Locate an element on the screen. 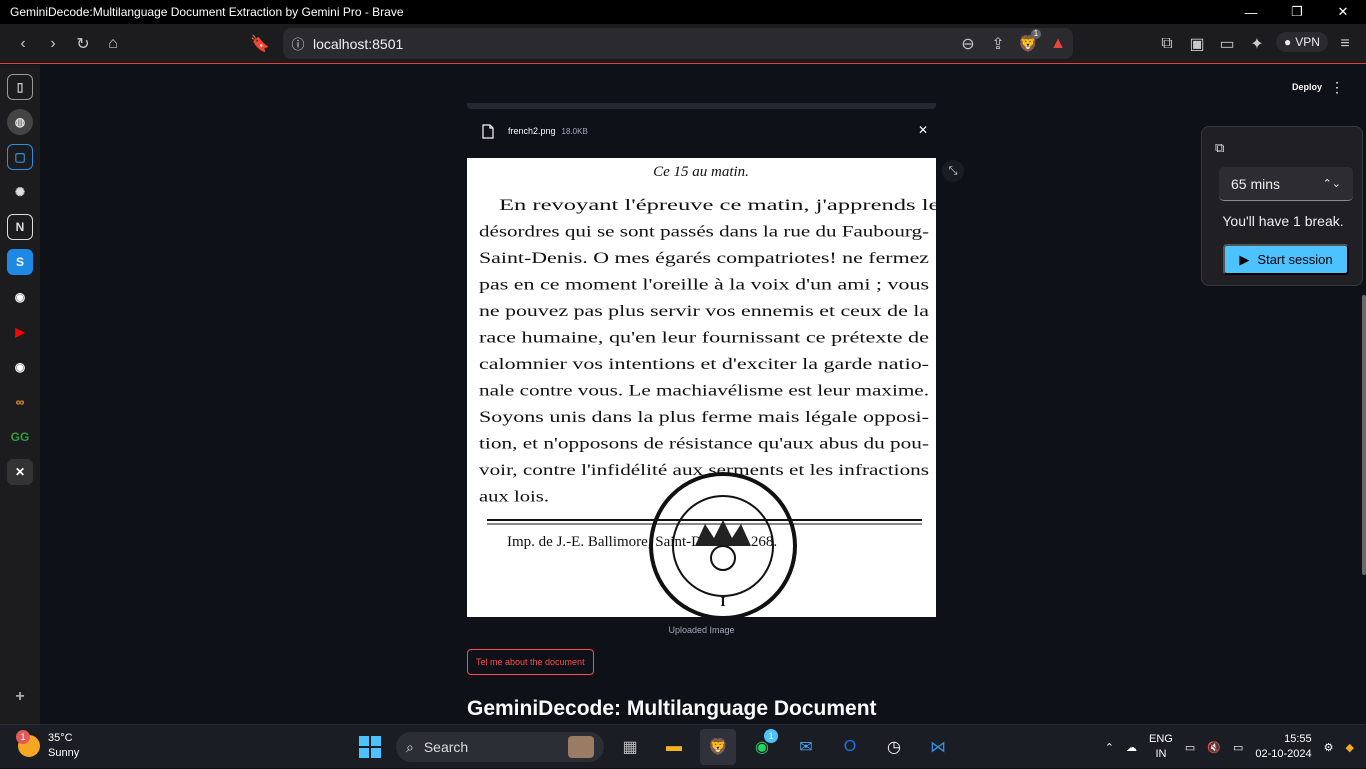 The height and width of the screenshot is (769, 1366). doc-text-line: aux lois. is located at coordinates (514, 497).